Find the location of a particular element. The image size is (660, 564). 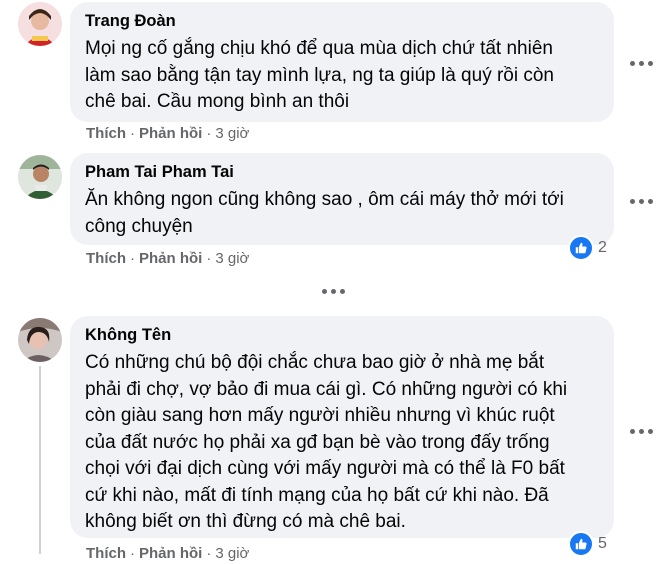

reaction-count: 2 is located at coordinates (602, 247).